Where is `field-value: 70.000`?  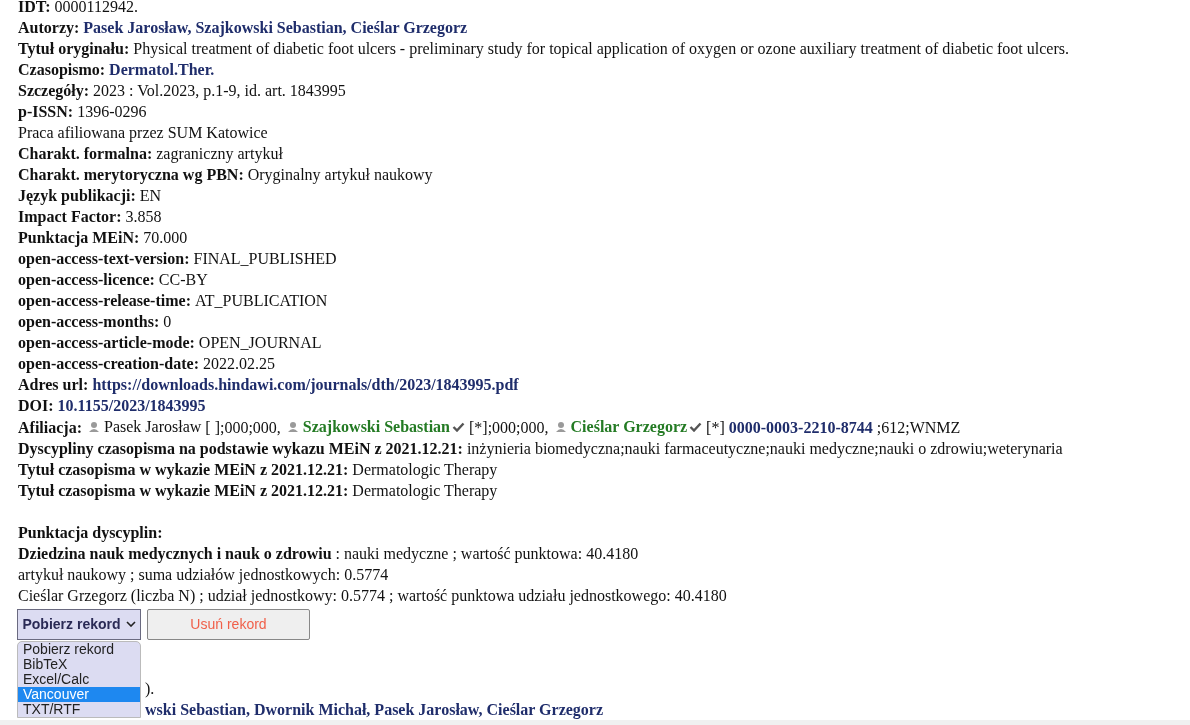 field-value: 70.000 is located at coordinates (165, 237).